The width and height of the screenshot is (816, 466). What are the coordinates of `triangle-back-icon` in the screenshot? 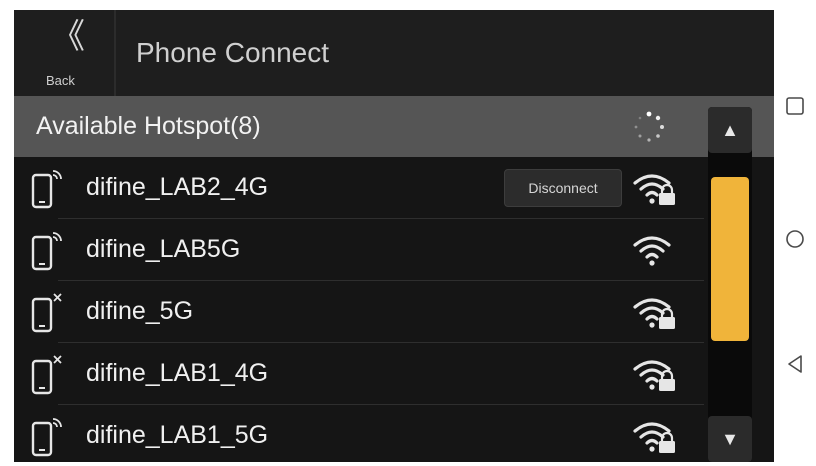 It's located at (795, 364).